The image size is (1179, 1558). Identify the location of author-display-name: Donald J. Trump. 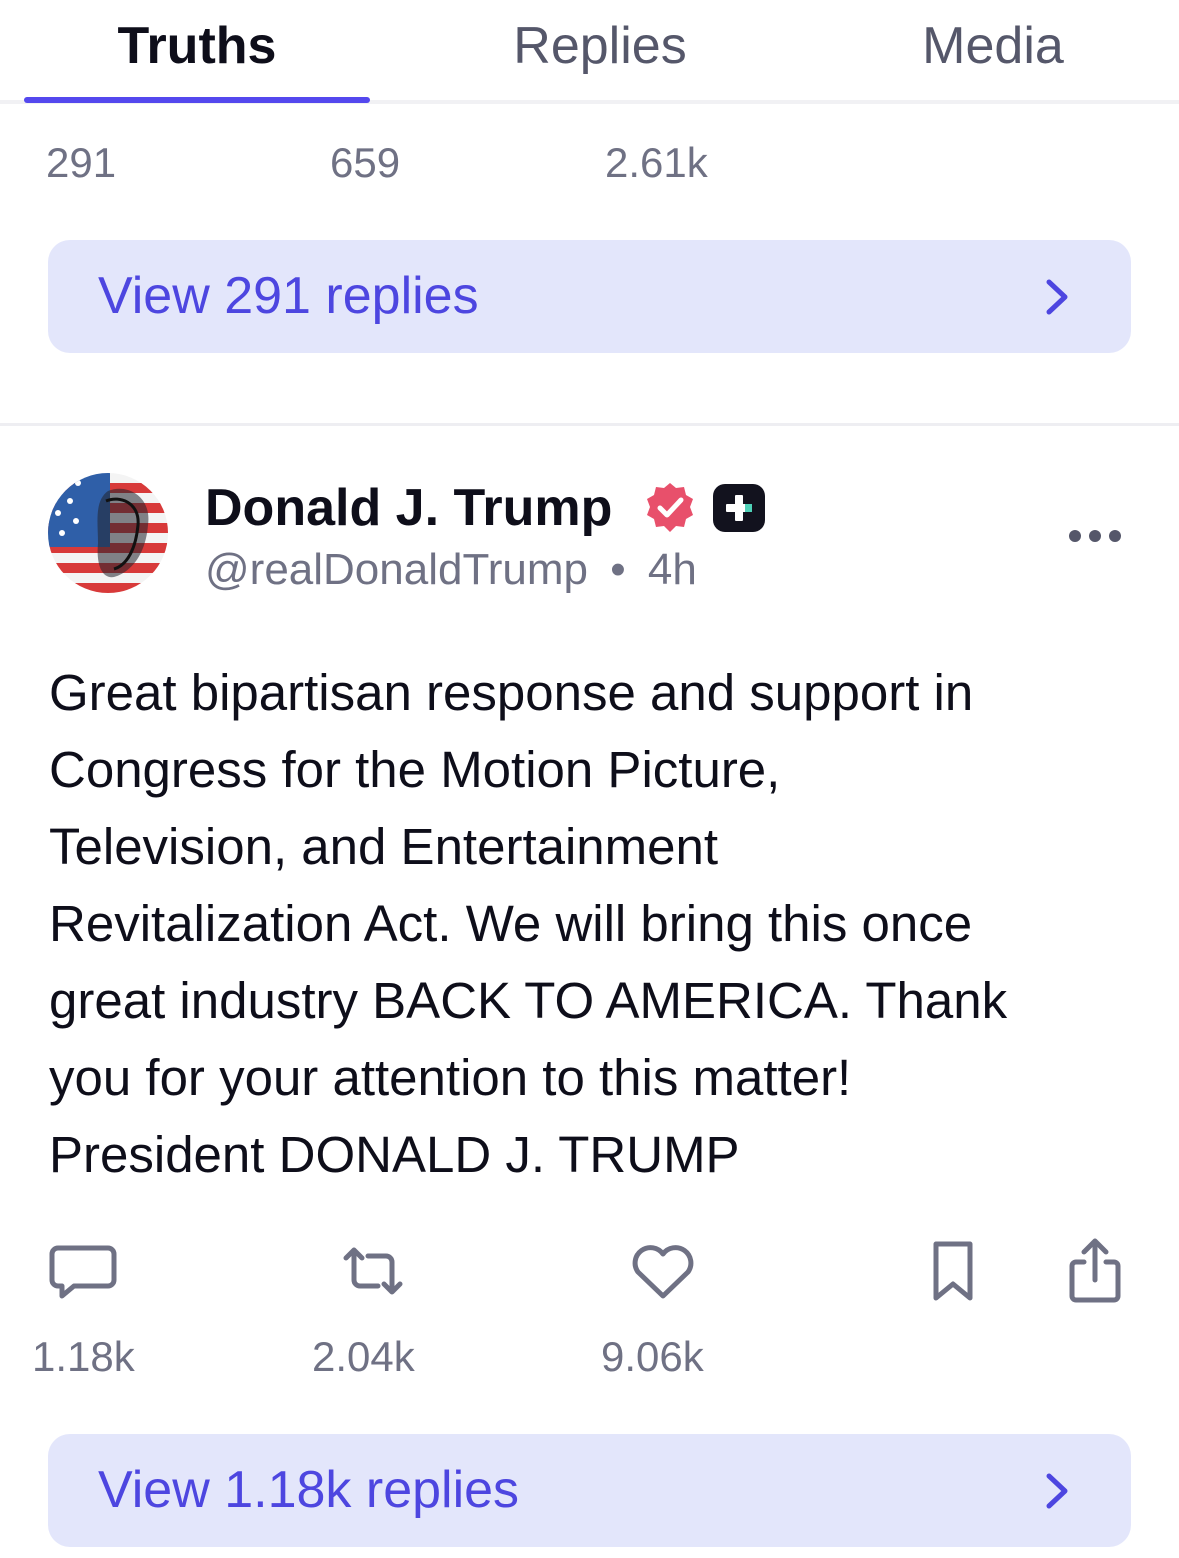
(408, 508).